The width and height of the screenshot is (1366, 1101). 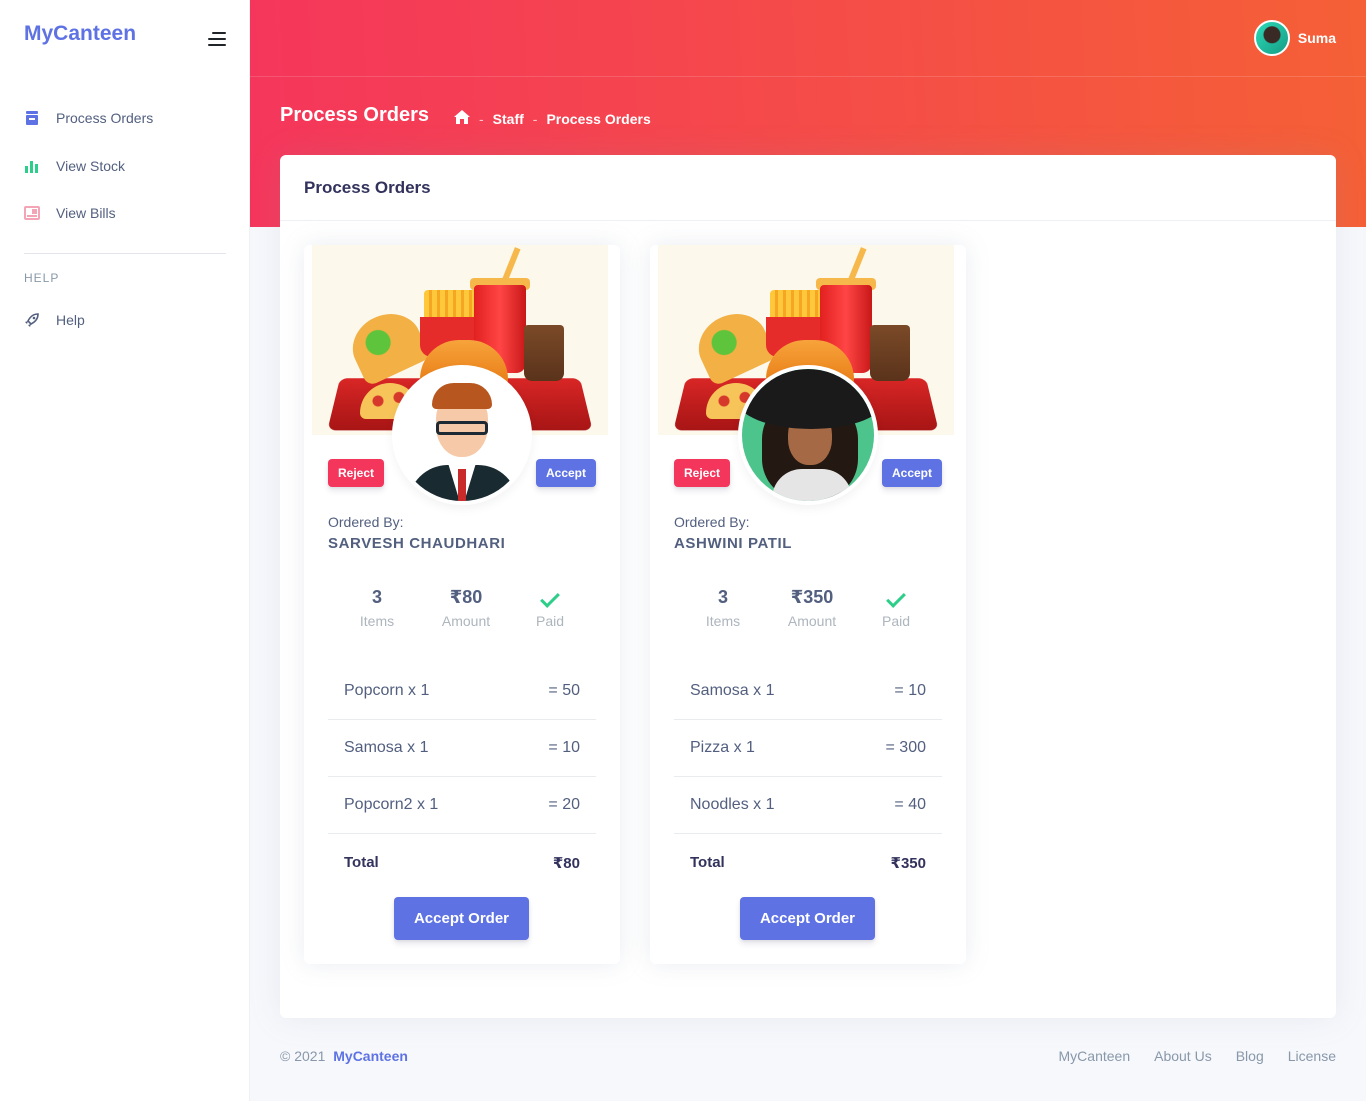 I want to click on list-item: Popcorn x 1 = 50, so click(x=462, y=691).